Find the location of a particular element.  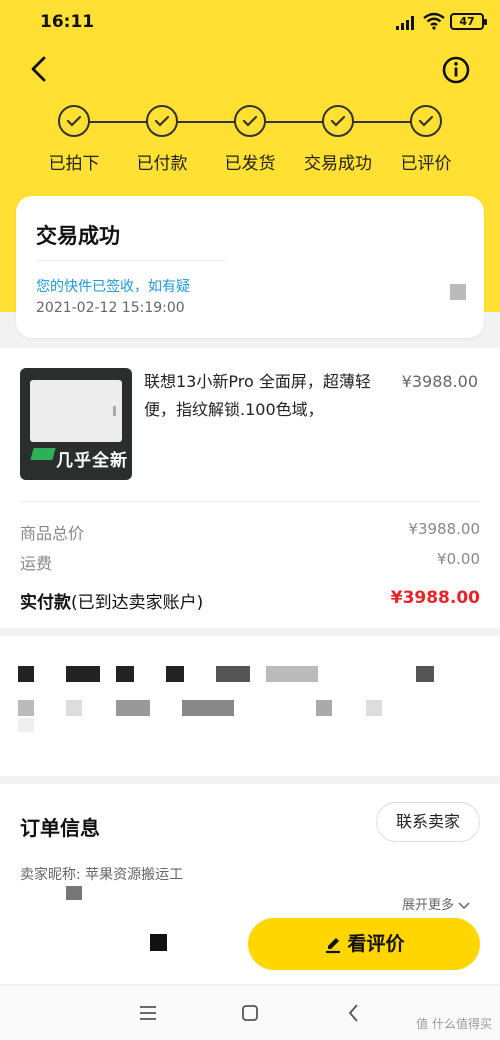

home-icon is located at coordinates (250, 1013).